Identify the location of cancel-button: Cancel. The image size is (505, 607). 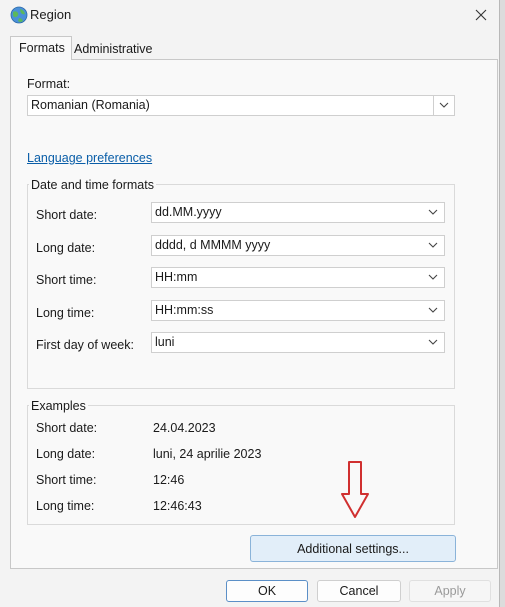
(359, 591).